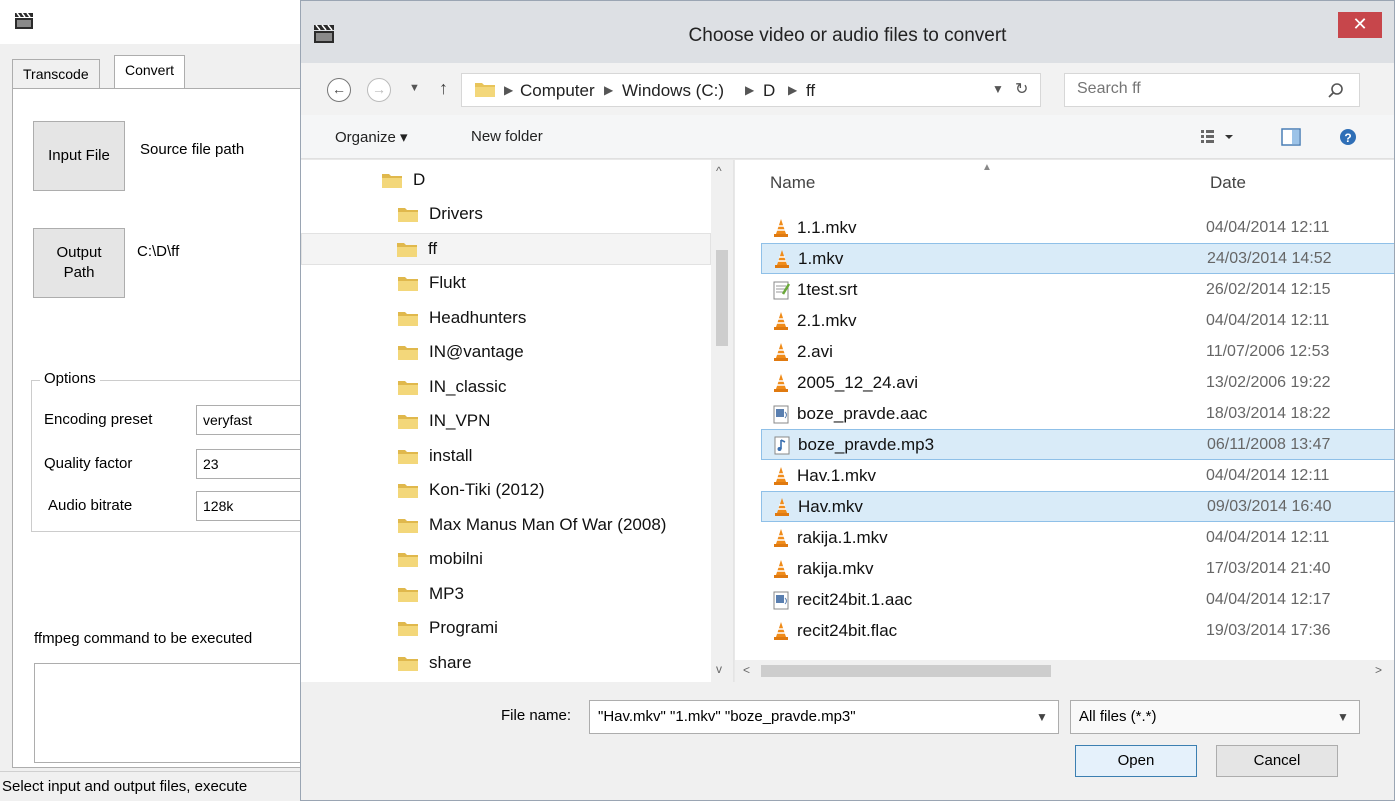 Image resolution: width=1395 pixels, height=801 pixels. I want to click on filter-chevron-down-icon: ▼, so click(1343, 717).